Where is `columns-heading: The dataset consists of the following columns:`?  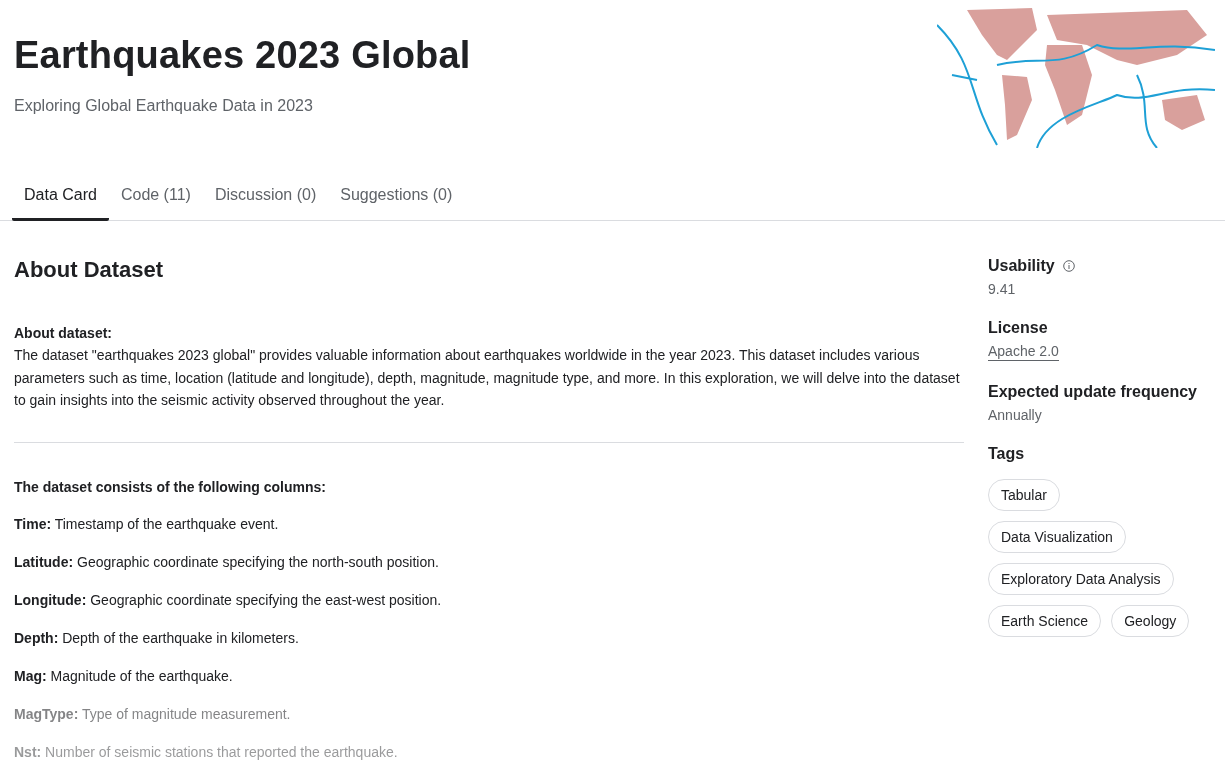 columns-heading: The dataset consists of the following columns: is located at coordinates (170, 487).